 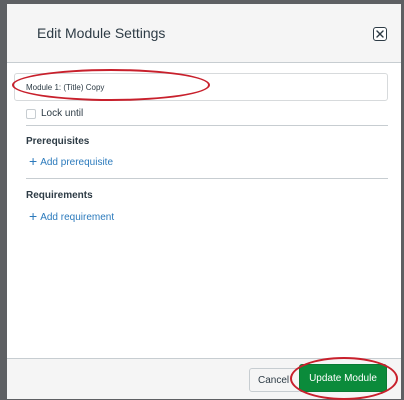 I want to click on update-module-button: Update Module, so click(x=343, y=378).